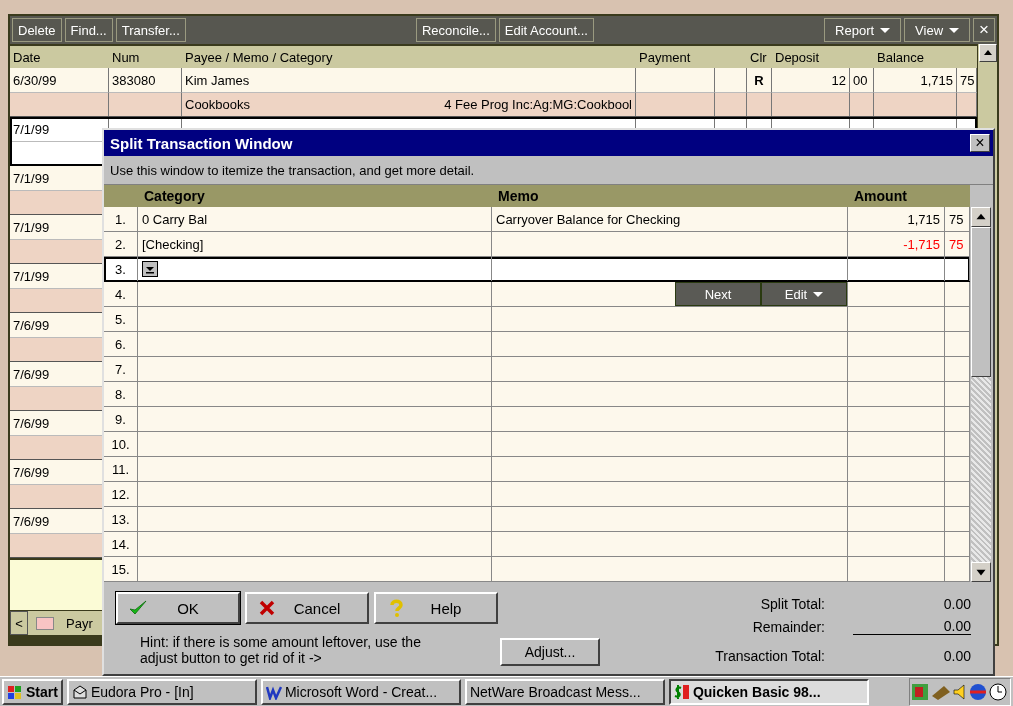 This screenshot has height=706, width=1013. Describe the element at coordinates (770, 655) in the screenshot. I see `total-label: Transaction Total:` at that location.